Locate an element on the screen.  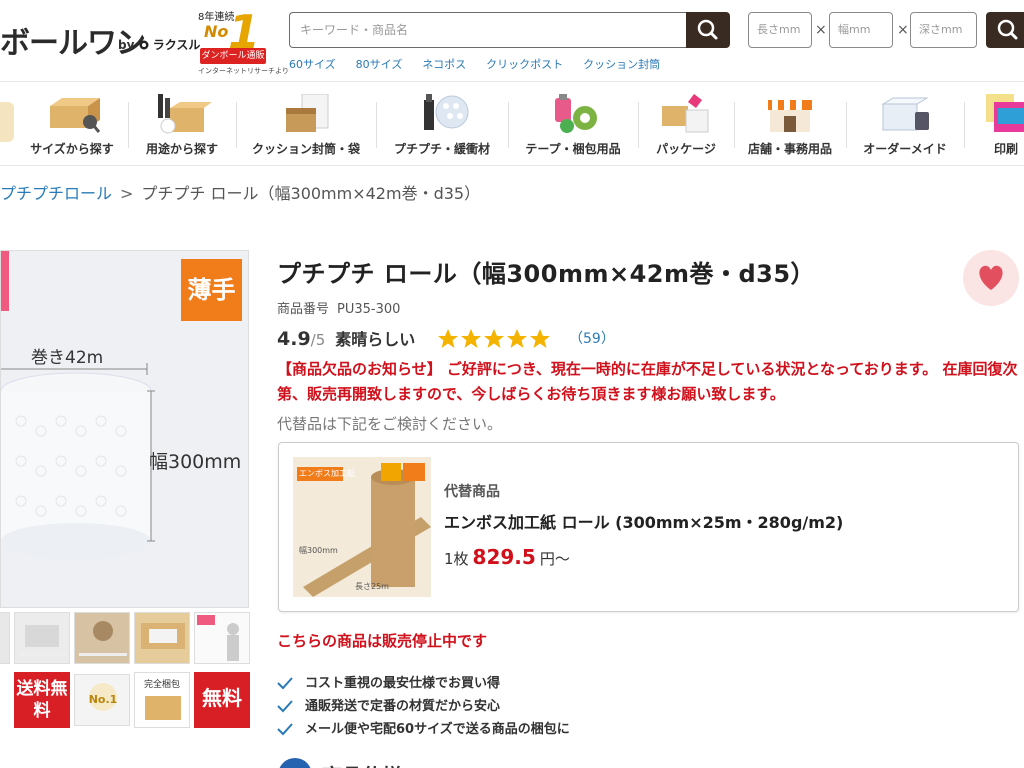
tag-link: ネコポス is located at coordinates (444, 64).